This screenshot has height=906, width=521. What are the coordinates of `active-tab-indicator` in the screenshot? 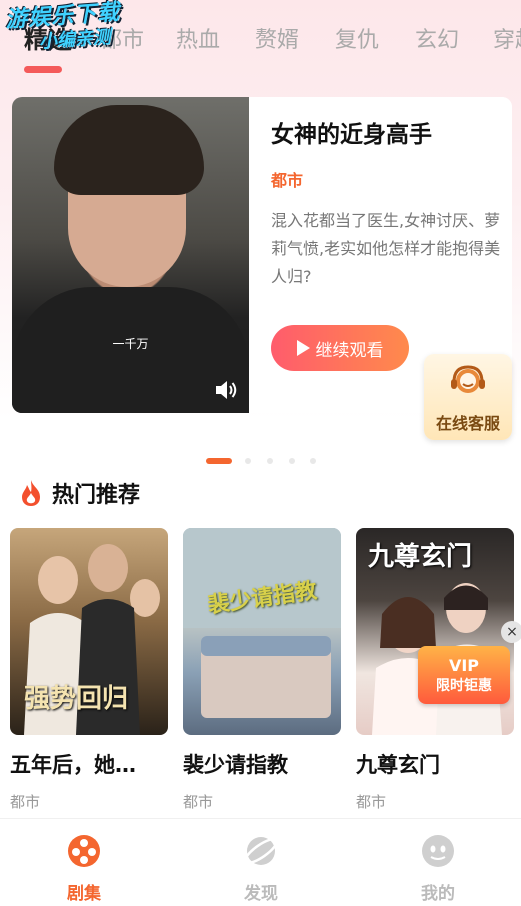 It's located at (43, 69).